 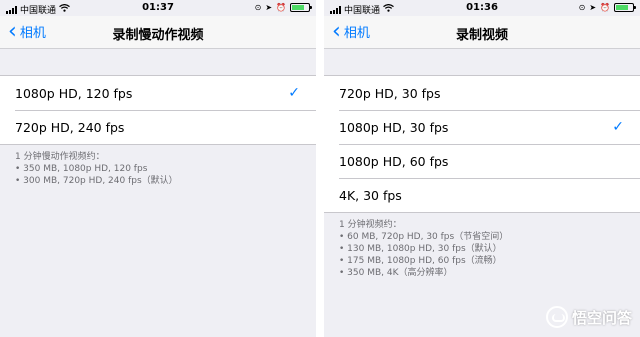 I want to click on footnote-line: • 350 MB, 1080p HD, 120 fps, so click(x=81, y=169).